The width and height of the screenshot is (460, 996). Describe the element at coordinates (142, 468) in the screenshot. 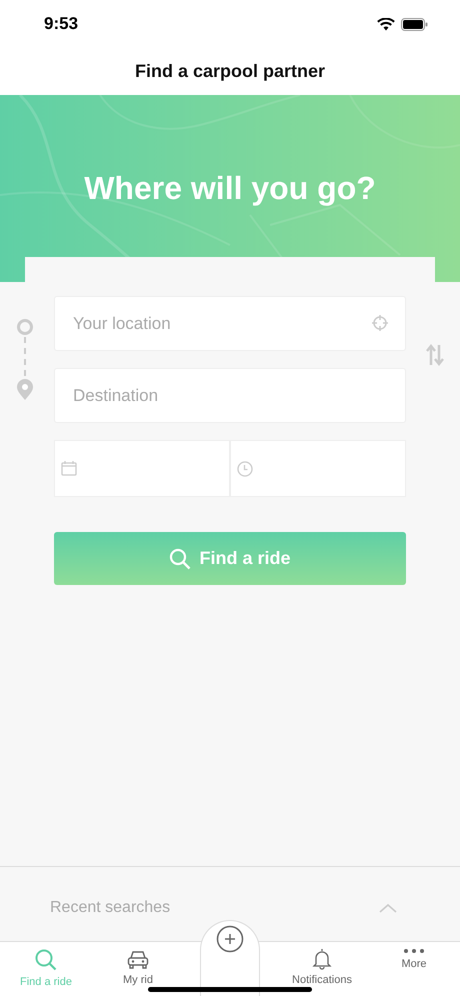

I see `date-field` at that location.